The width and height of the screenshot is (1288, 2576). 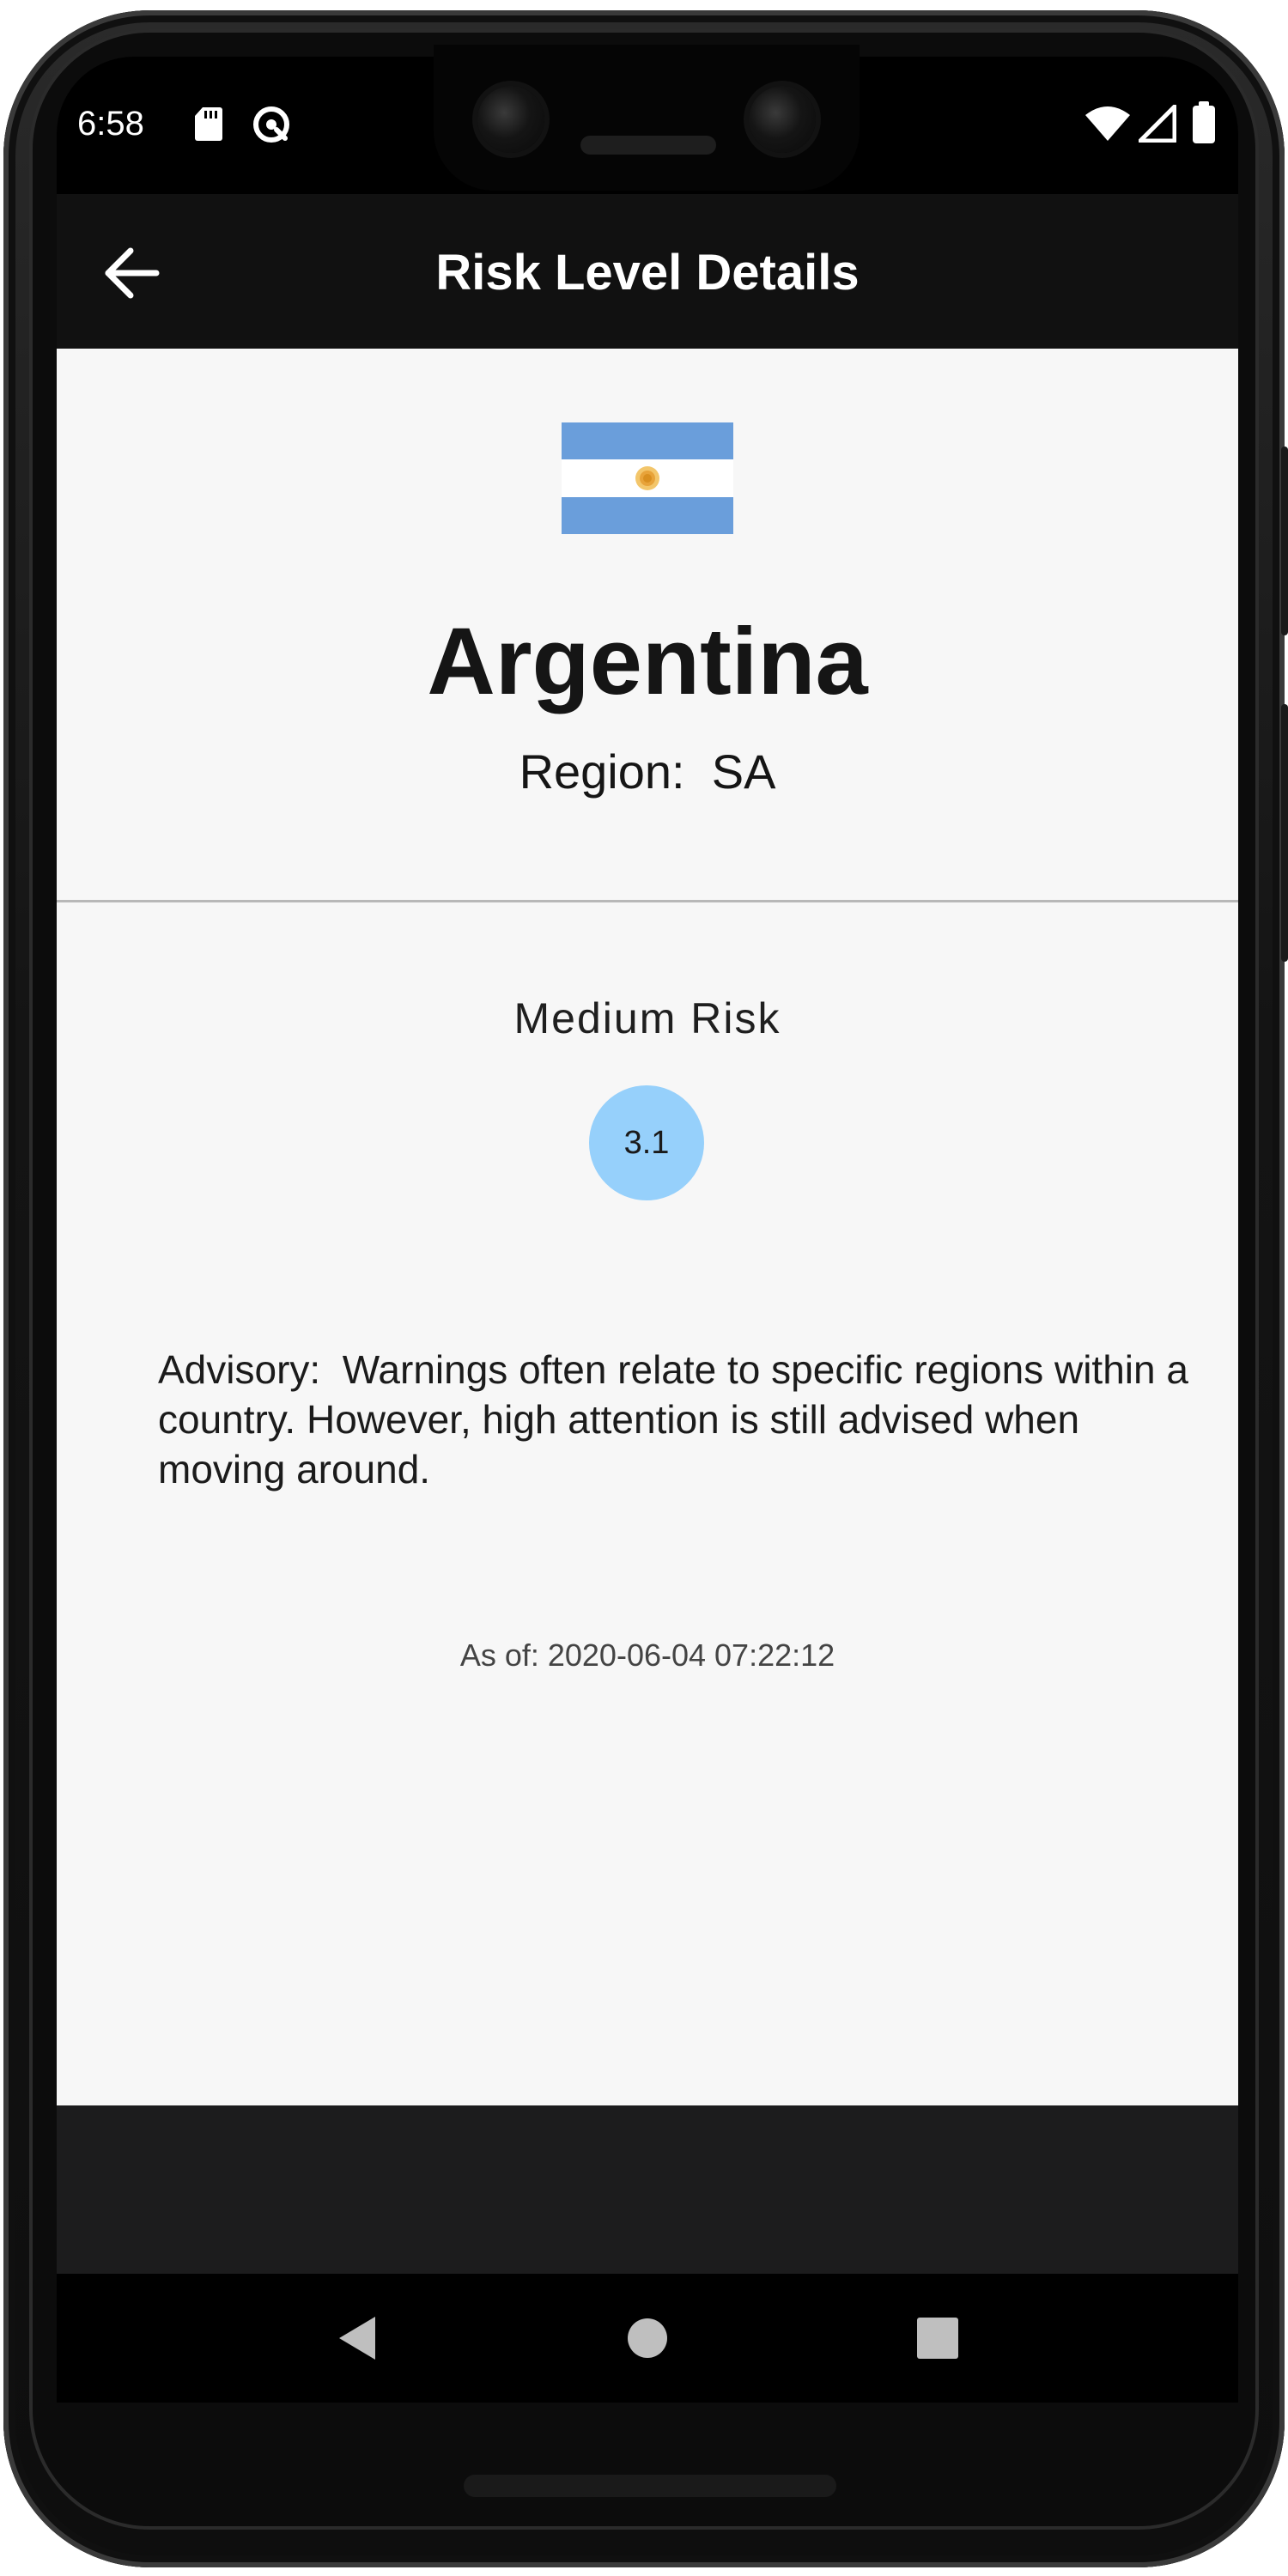 What do you see at coordinates (1204, 125) in the screenshot?
I see `battery-icon` at bounding box center [1204, 125].